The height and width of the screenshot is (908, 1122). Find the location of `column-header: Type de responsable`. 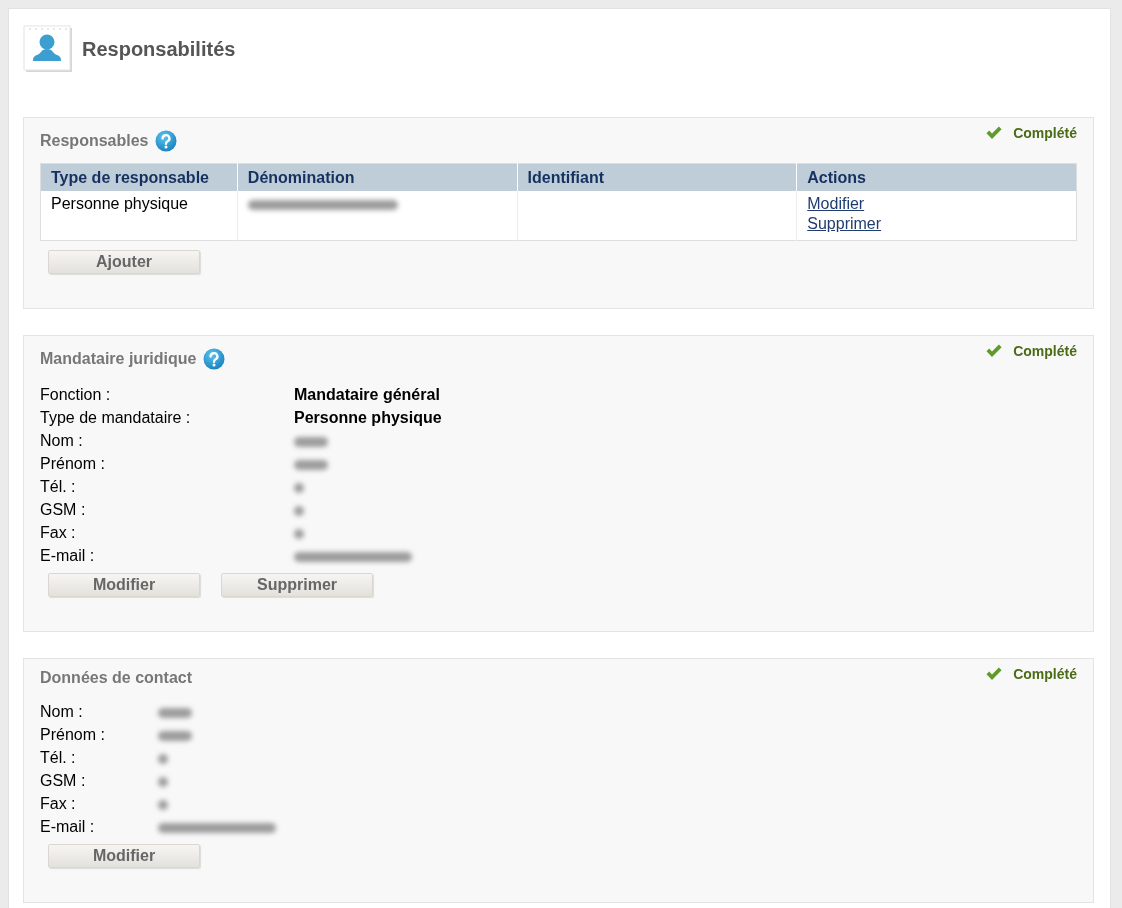

column-header: Type de responsable is located at coordinates (139, 177).